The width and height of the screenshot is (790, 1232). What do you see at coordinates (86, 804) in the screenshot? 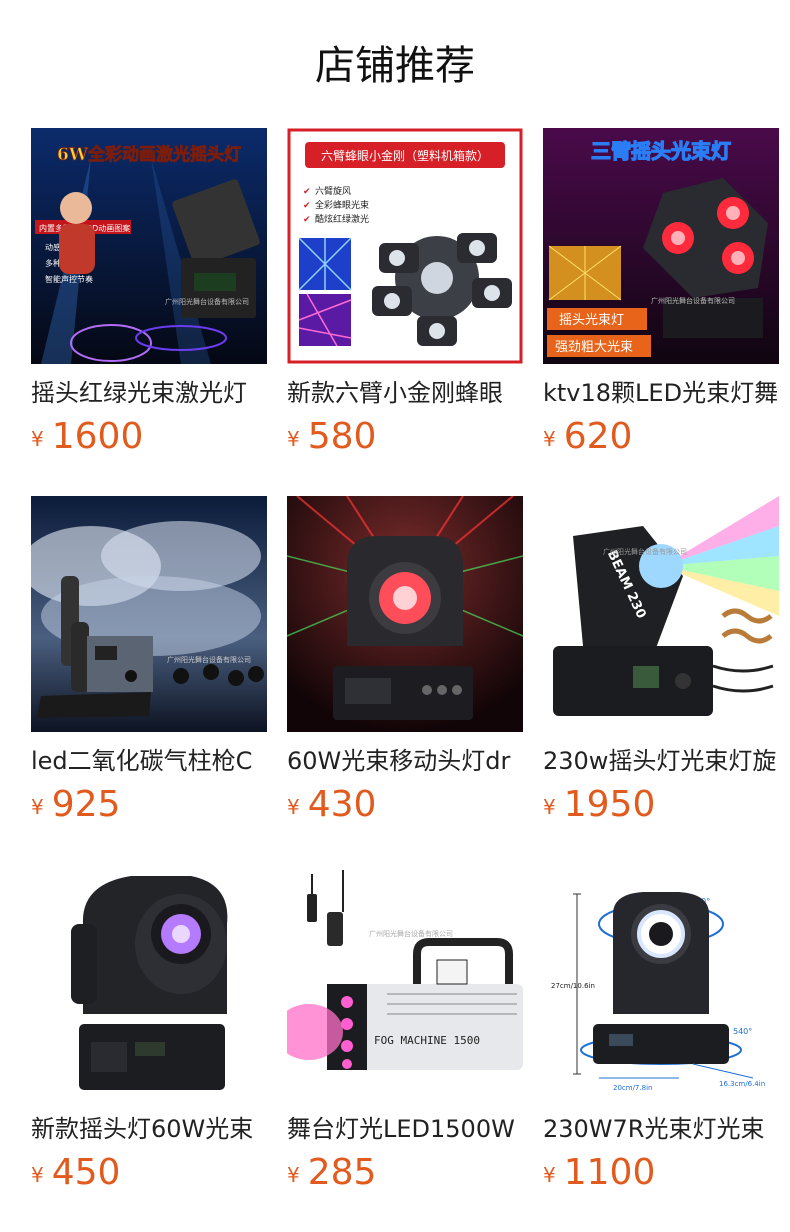
I see `price-value: 925` at bounding box center [86, 804].